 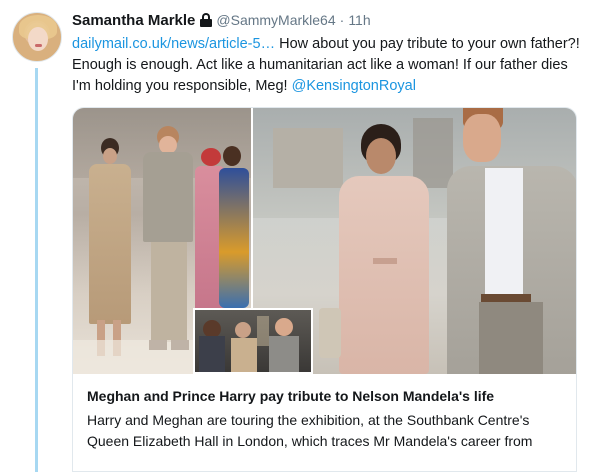 I want to click on thread-line, so click(x=36, y=270).